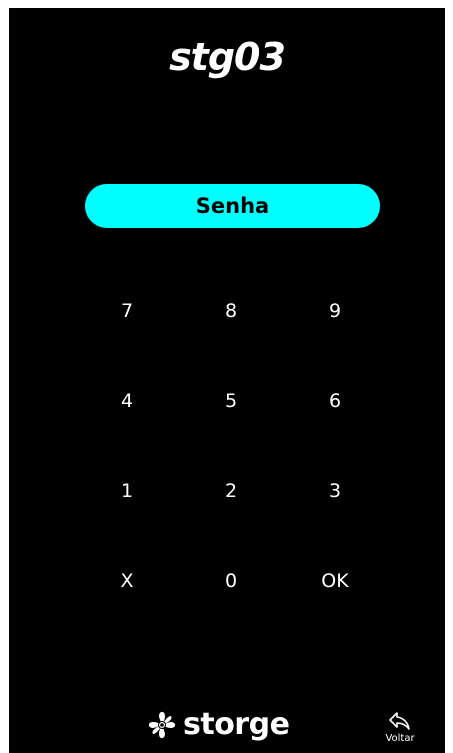  Describe the element at coordinates (127, 581) in the screenshot. I see `key-clear: X` at that location.